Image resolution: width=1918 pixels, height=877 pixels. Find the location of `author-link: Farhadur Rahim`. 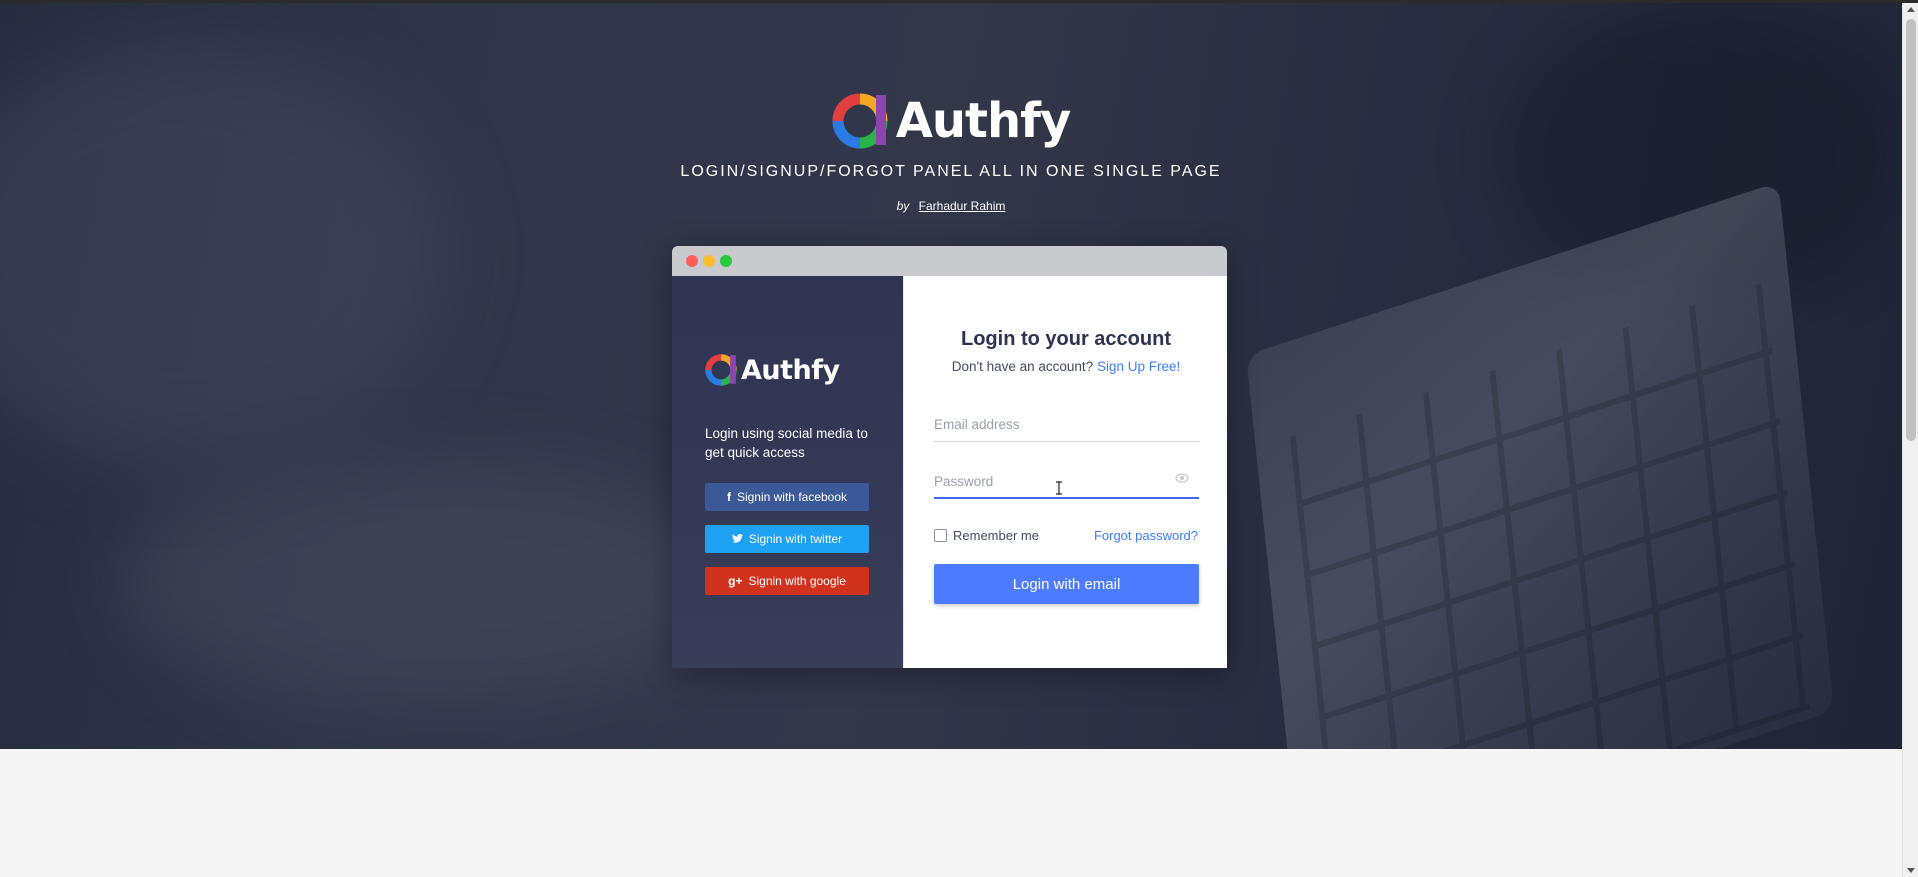

author-link: Farhadur Rahim is located at coordinates (962, 206).